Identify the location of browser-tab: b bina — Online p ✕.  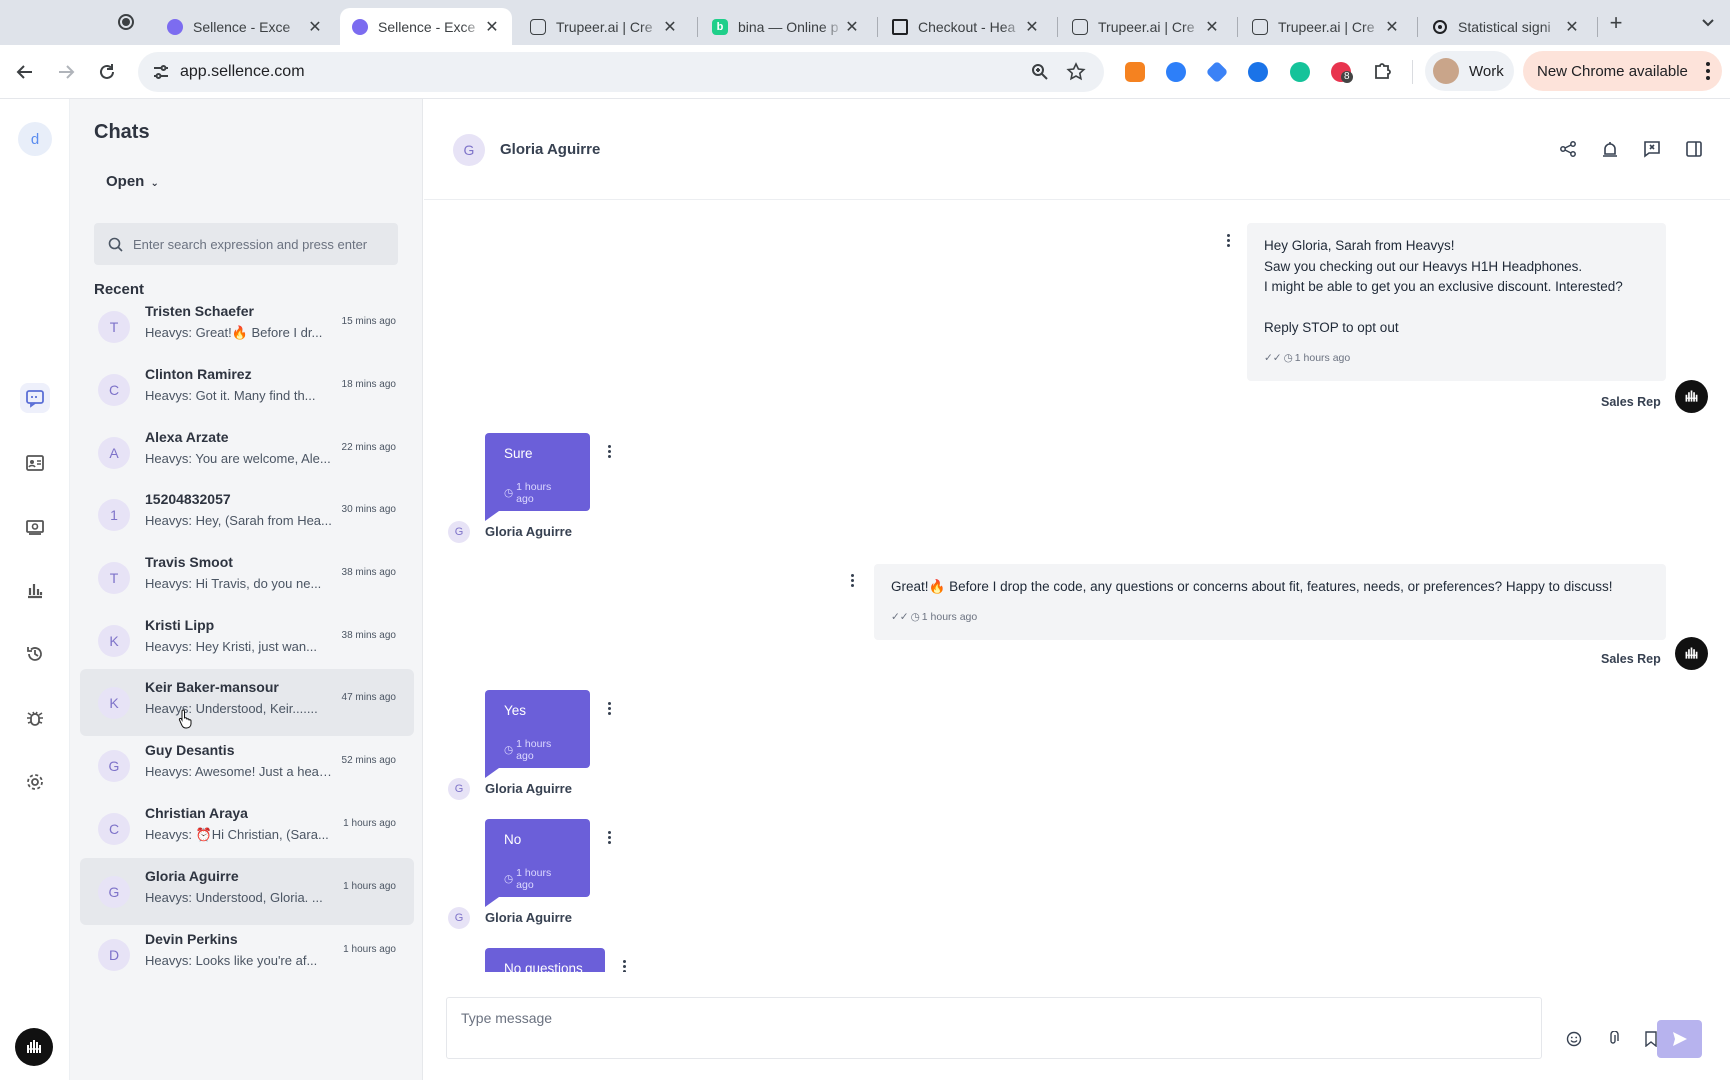
(786, 26).